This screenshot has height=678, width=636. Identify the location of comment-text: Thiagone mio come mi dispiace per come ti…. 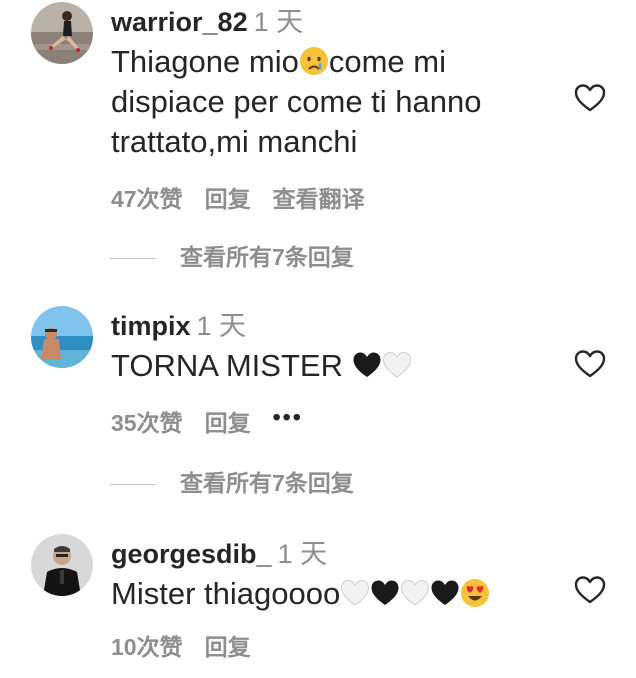
(338, 102).